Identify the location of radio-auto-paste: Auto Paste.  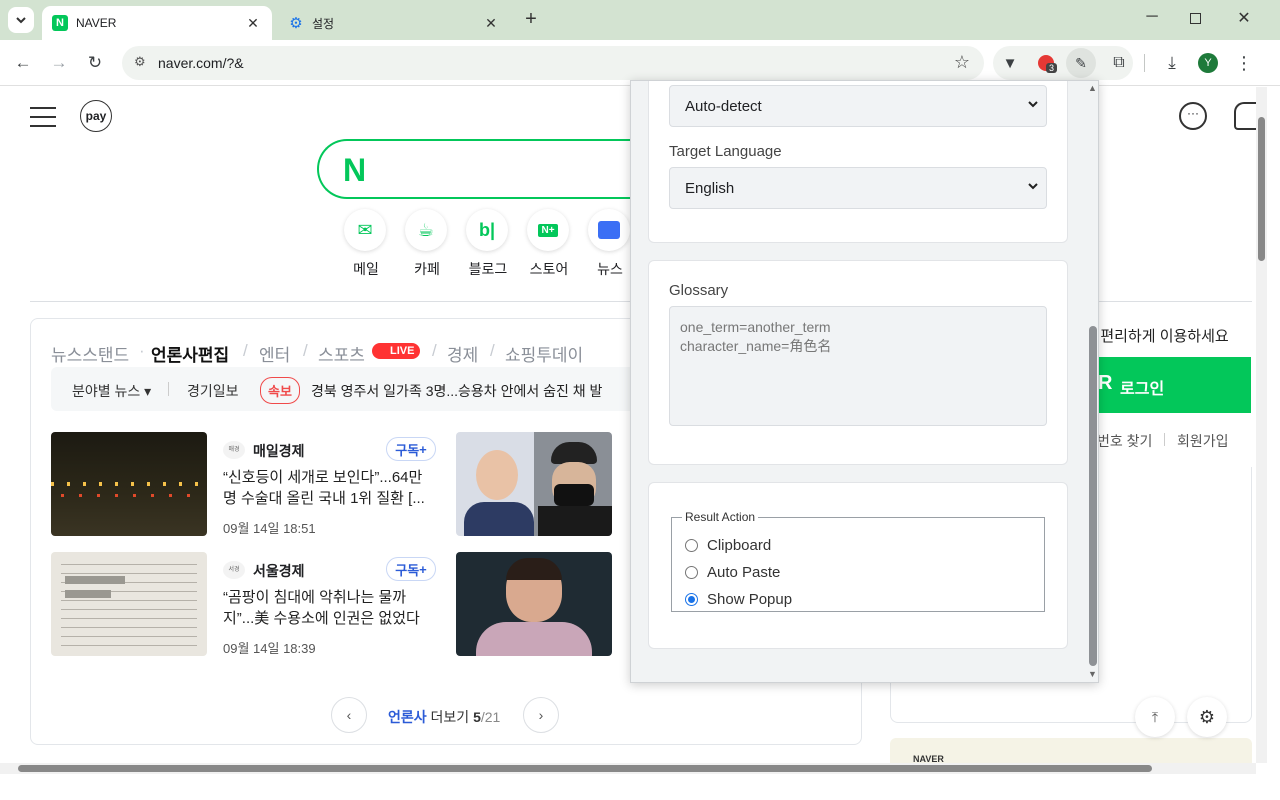
(732, 572).